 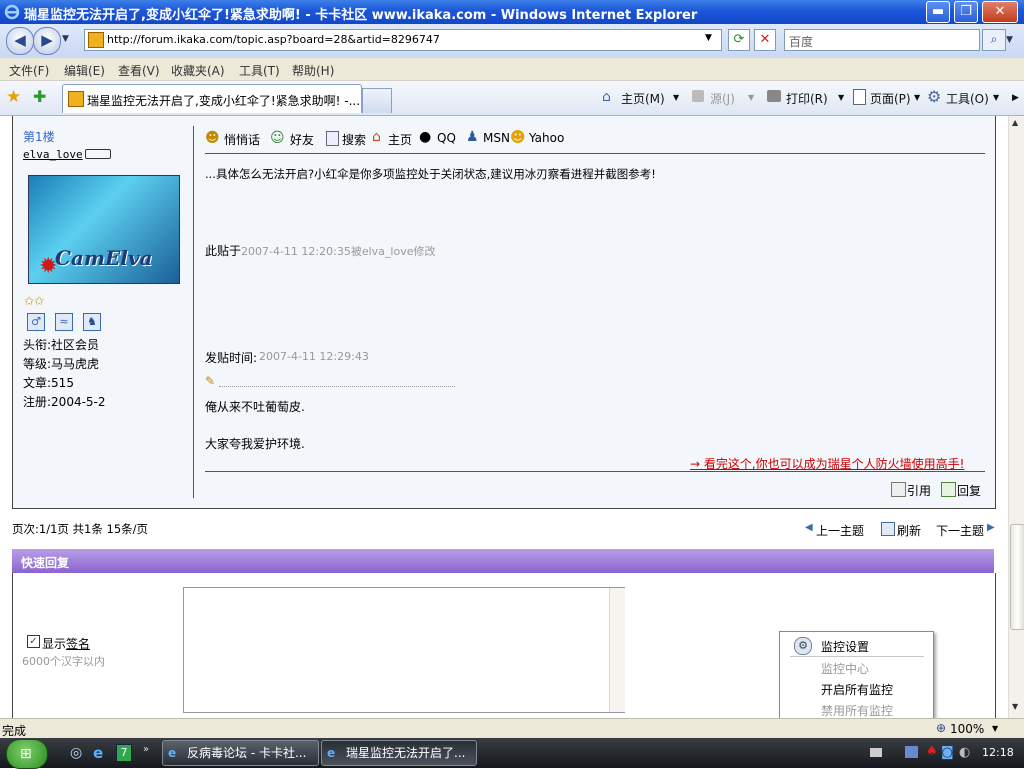 I want to click on add-favorite-icon: ✚, so click(x=39, y=96).